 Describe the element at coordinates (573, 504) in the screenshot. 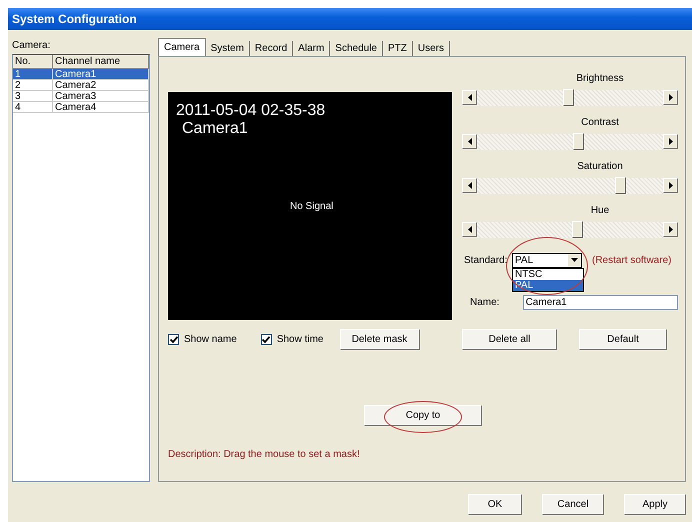

I see `dialog-button: Cancel` at that location.